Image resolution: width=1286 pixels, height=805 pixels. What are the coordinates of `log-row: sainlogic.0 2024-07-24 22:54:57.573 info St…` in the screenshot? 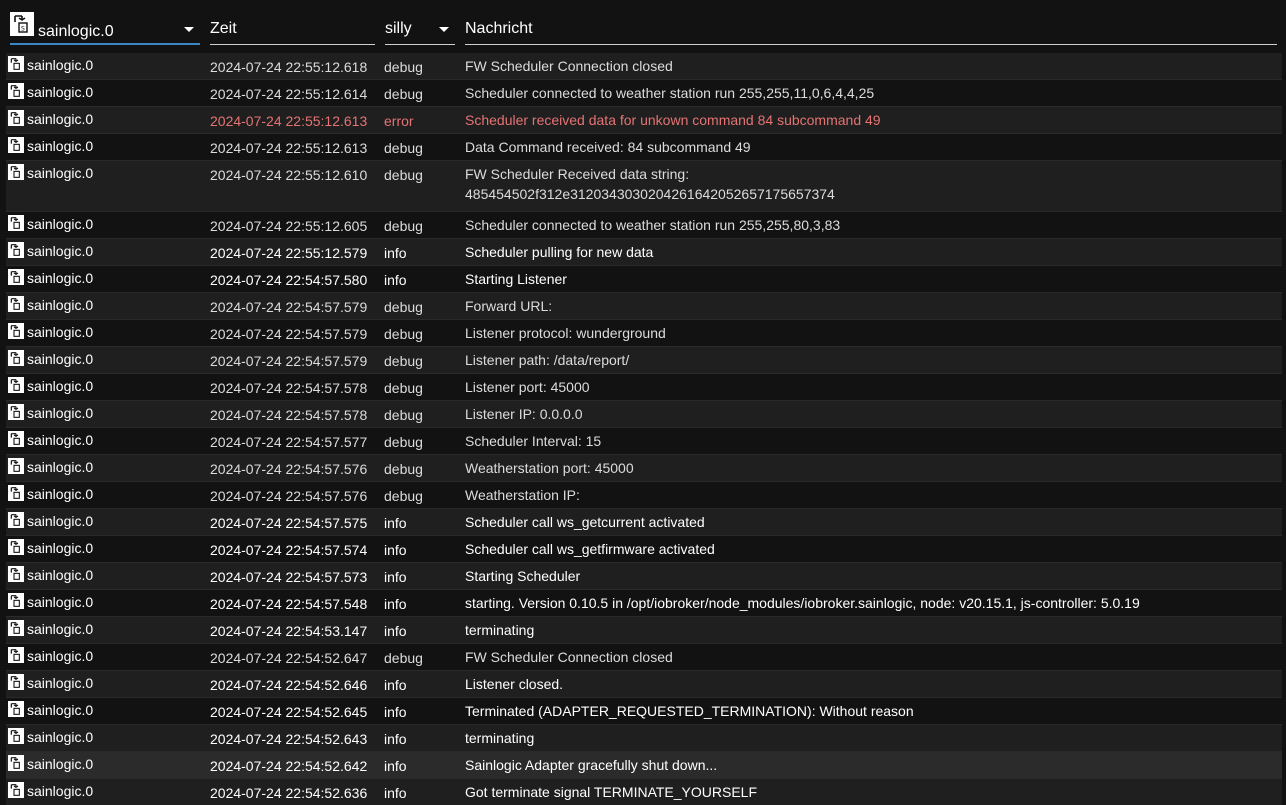 It's located at (644, 576).